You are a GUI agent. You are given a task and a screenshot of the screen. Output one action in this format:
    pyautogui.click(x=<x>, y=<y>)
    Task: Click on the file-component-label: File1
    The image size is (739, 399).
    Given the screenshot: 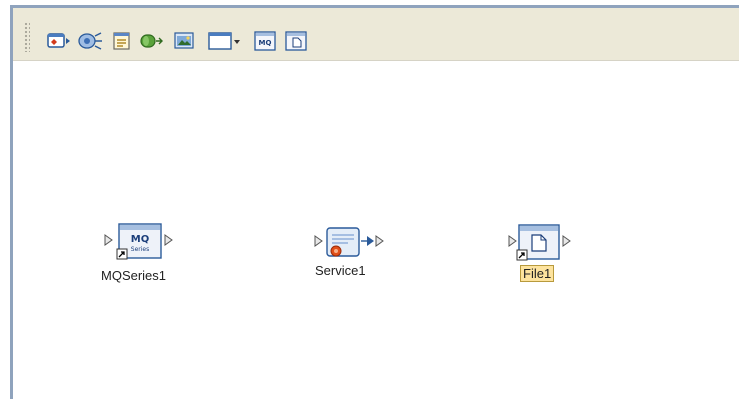 What is the action you would take?
    pyautogui.click(x=537, y=273)
    